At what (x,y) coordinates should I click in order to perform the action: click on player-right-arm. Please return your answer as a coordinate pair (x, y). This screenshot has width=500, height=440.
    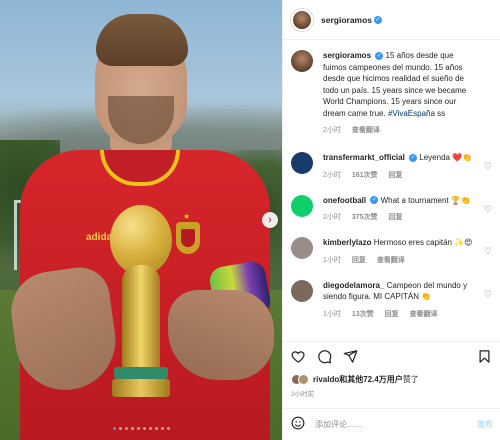
    Looking at the image, I should click on (221, 335).